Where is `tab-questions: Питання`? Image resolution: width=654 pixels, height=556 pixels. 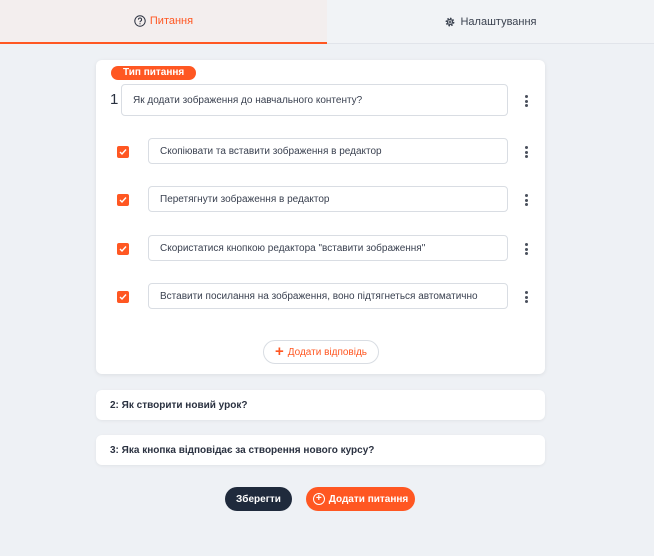 tab-questions: Питання is located at coordinates (163, 22).